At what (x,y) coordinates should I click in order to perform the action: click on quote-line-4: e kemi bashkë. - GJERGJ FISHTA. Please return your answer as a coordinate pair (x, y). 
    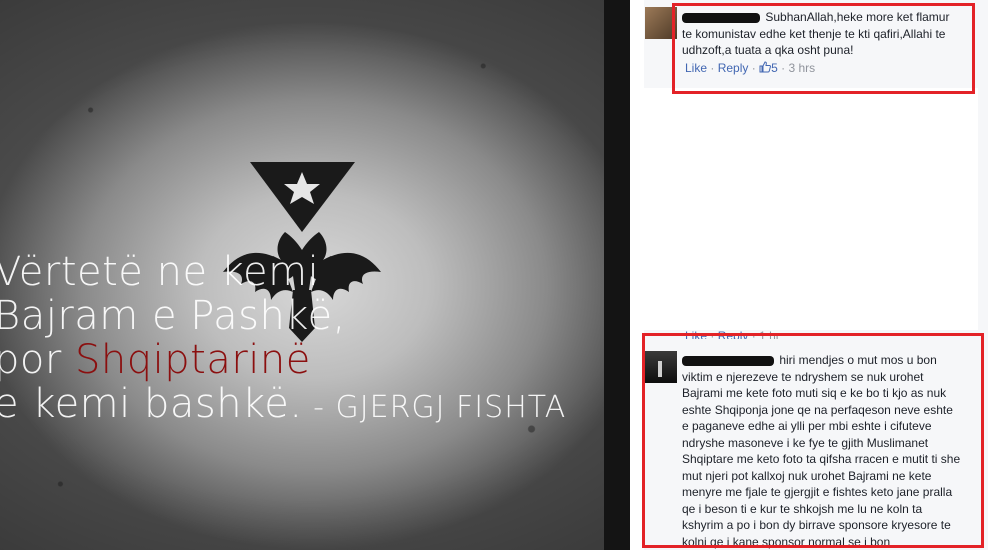
    Looking at the image, I should click on (302, 406).